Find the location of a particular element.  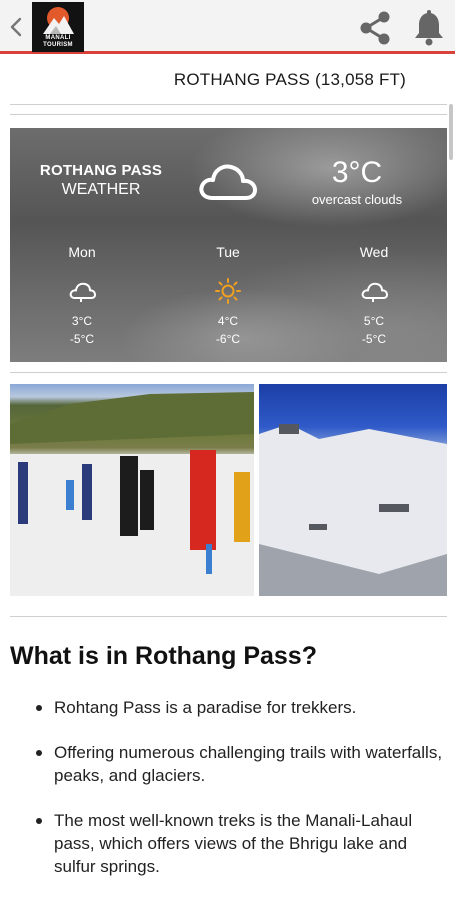

weather-location-label: WEATHER is located at coordinates (101, 189).